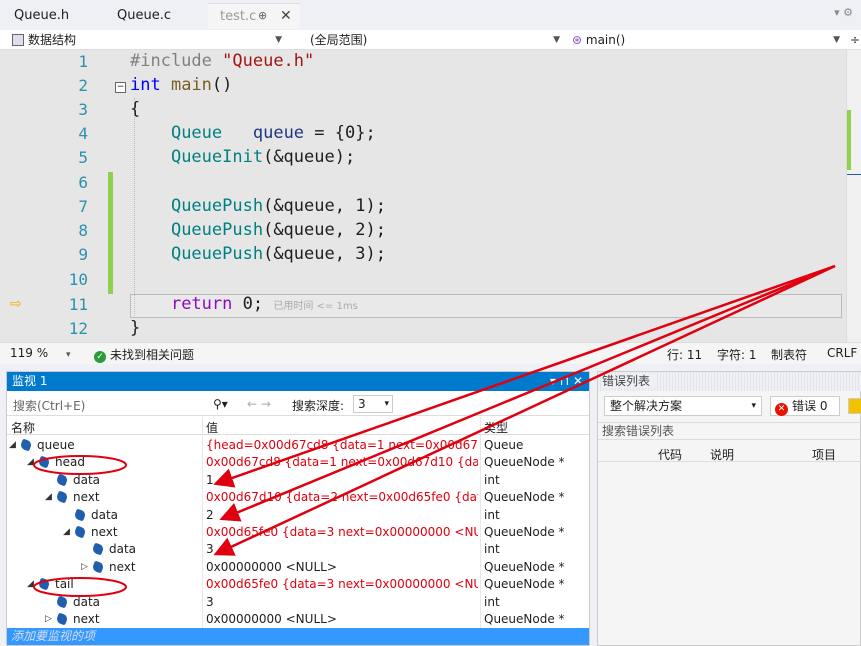 The height and width of the screenshot is (646, 861). I want to click on error-search-input: 搜索错误列表, so click(729, 431).